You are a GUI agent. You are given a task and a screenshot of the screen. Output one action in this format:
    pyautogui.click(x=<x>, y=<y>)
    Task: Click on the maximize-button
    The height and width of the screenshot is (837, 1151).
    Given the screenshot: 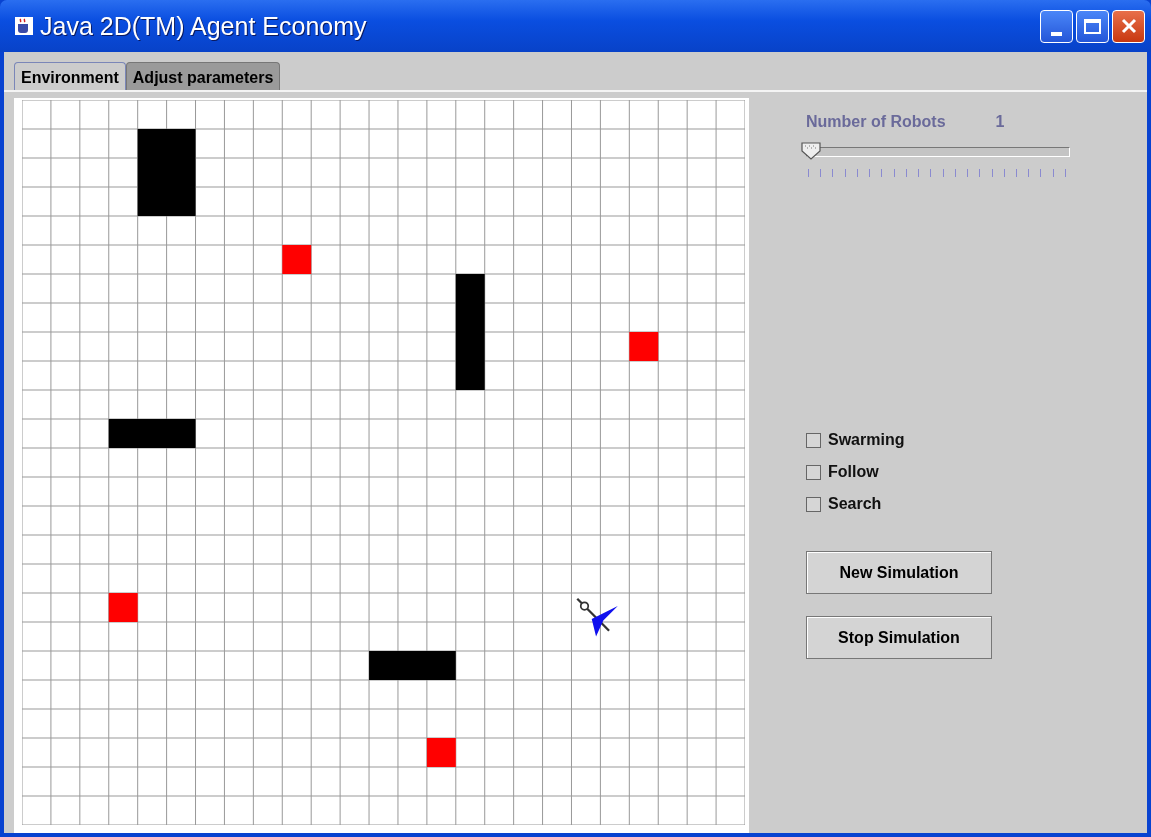 What is the action you would take?
    pyautogui.click(x=1092, y=26)
    